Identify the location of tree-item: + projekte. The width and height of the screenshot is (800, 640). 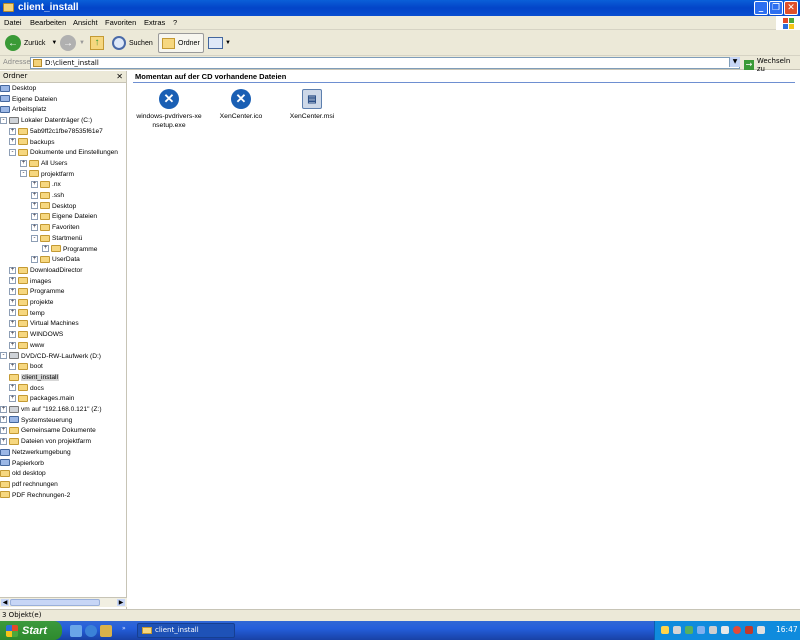
(31, 303).